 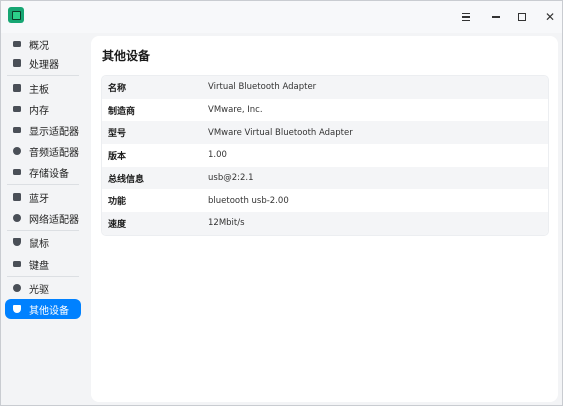 I want to click on sidebar-item-label: 蓝牙, so click(x=39, y=199).